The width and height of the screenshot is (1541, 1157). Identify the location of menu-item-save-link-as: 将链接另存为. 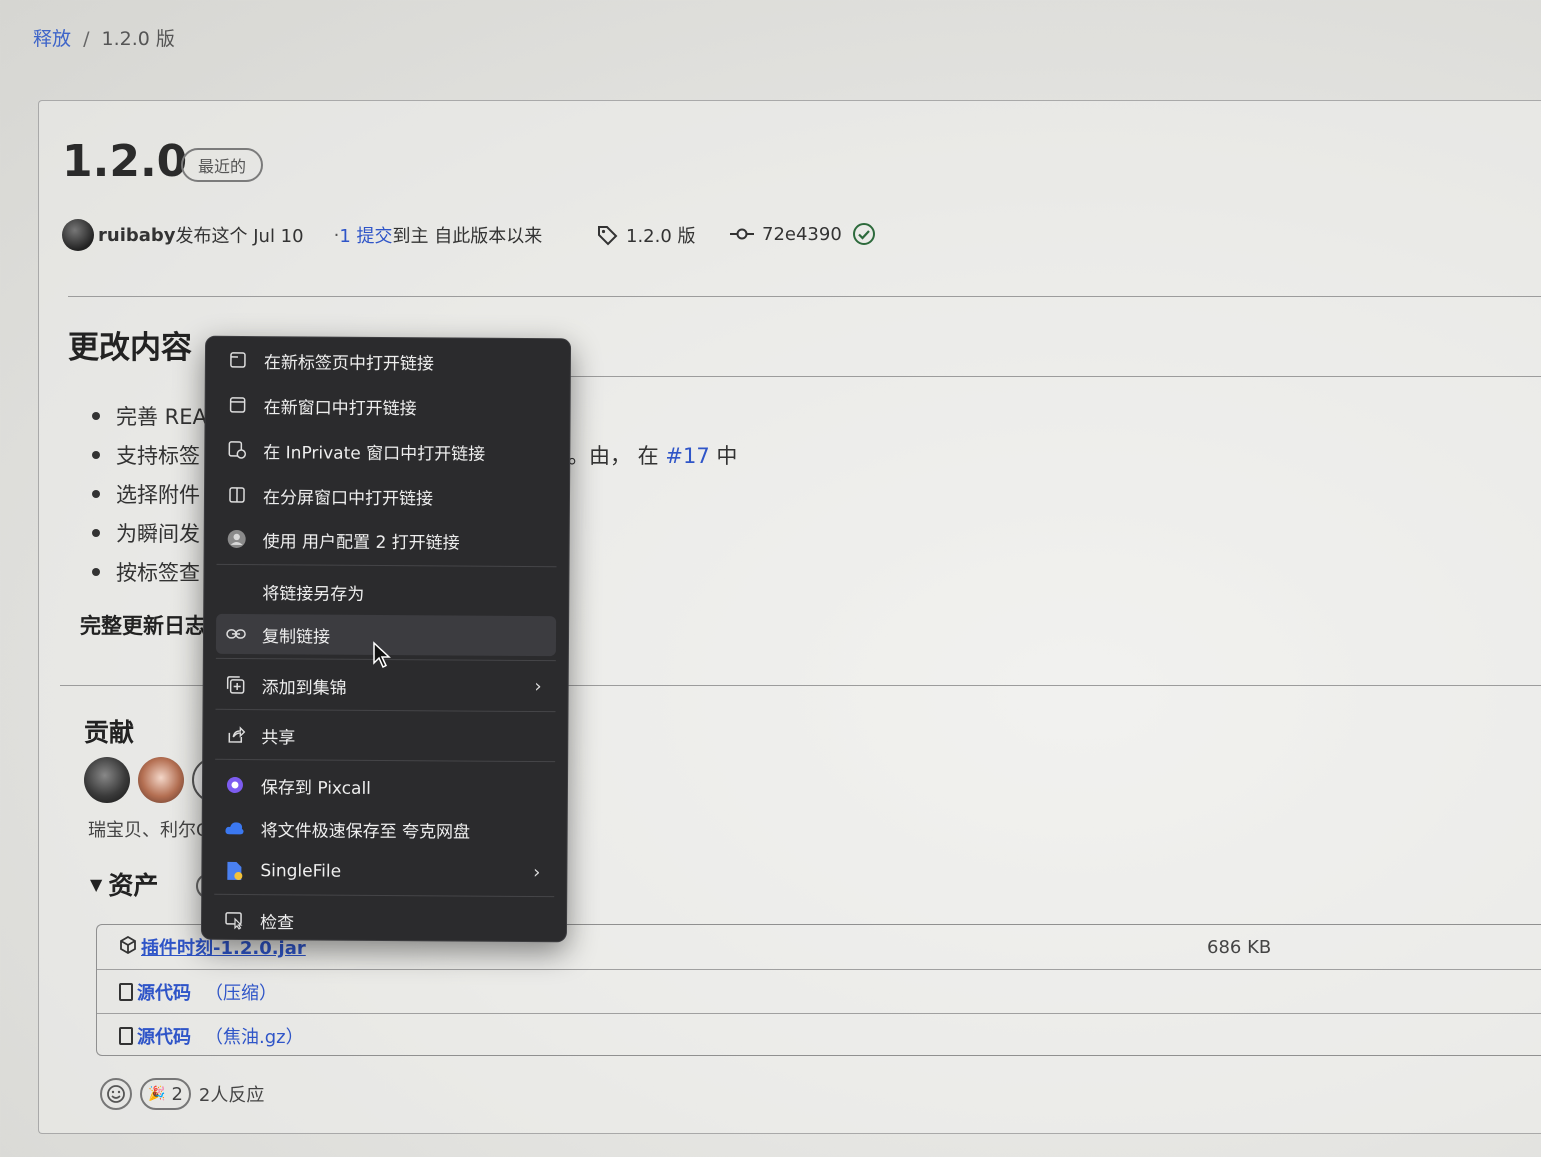
(386, 592).